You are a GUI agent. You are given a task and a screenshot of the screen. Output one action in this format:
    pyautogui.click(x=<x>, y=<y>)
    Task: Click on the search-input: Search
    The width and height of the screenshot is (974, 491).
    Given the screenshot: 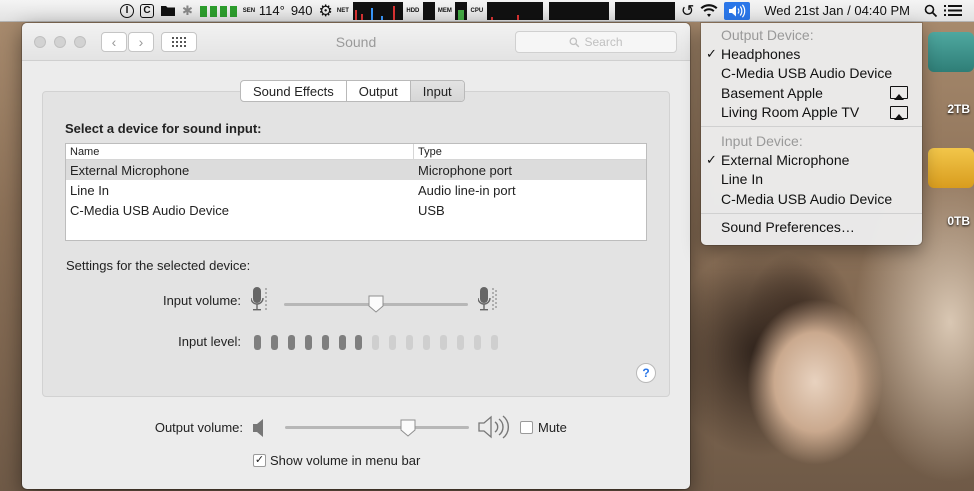 What is the action you would take?
    pyautogui.click(x=596, y=42)
    